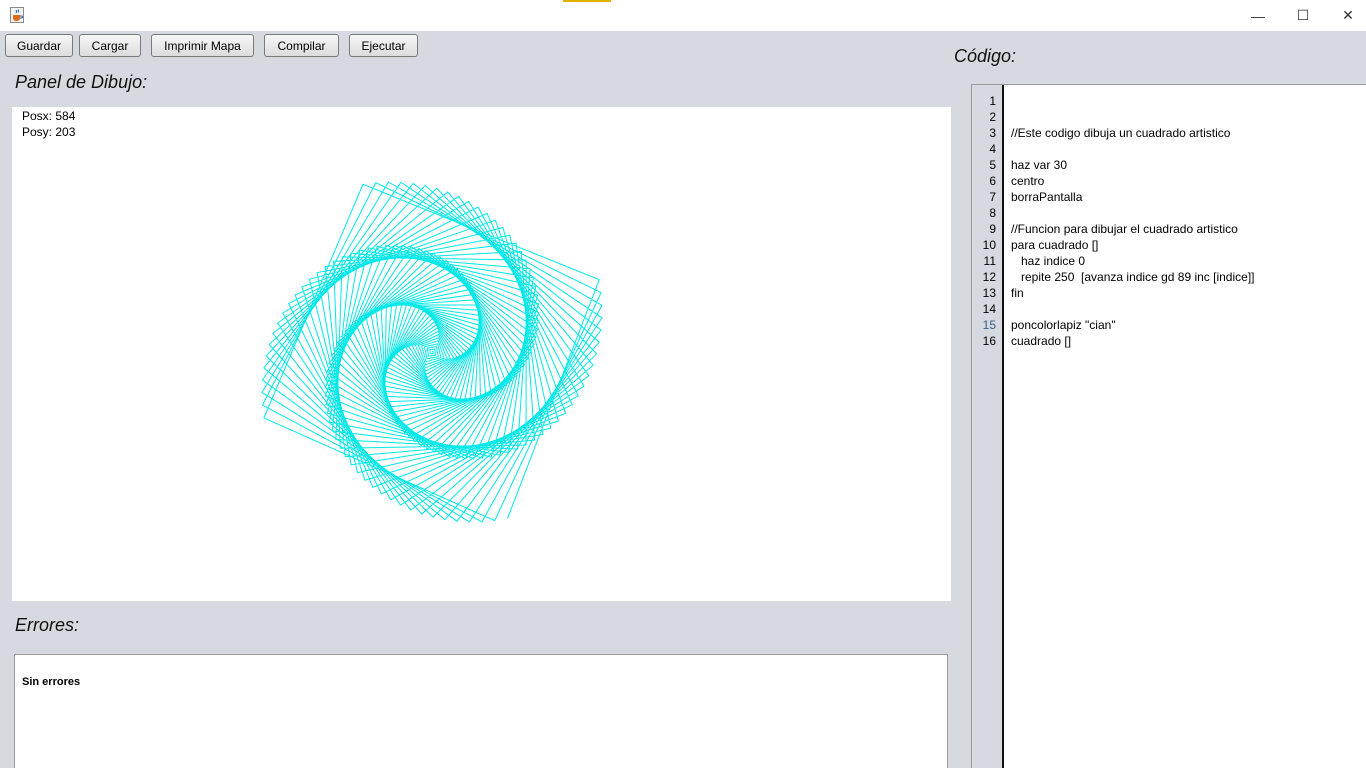 This screenshot has width=1366, height=768. I want to click on java-cup-icon, so click(17, 15).